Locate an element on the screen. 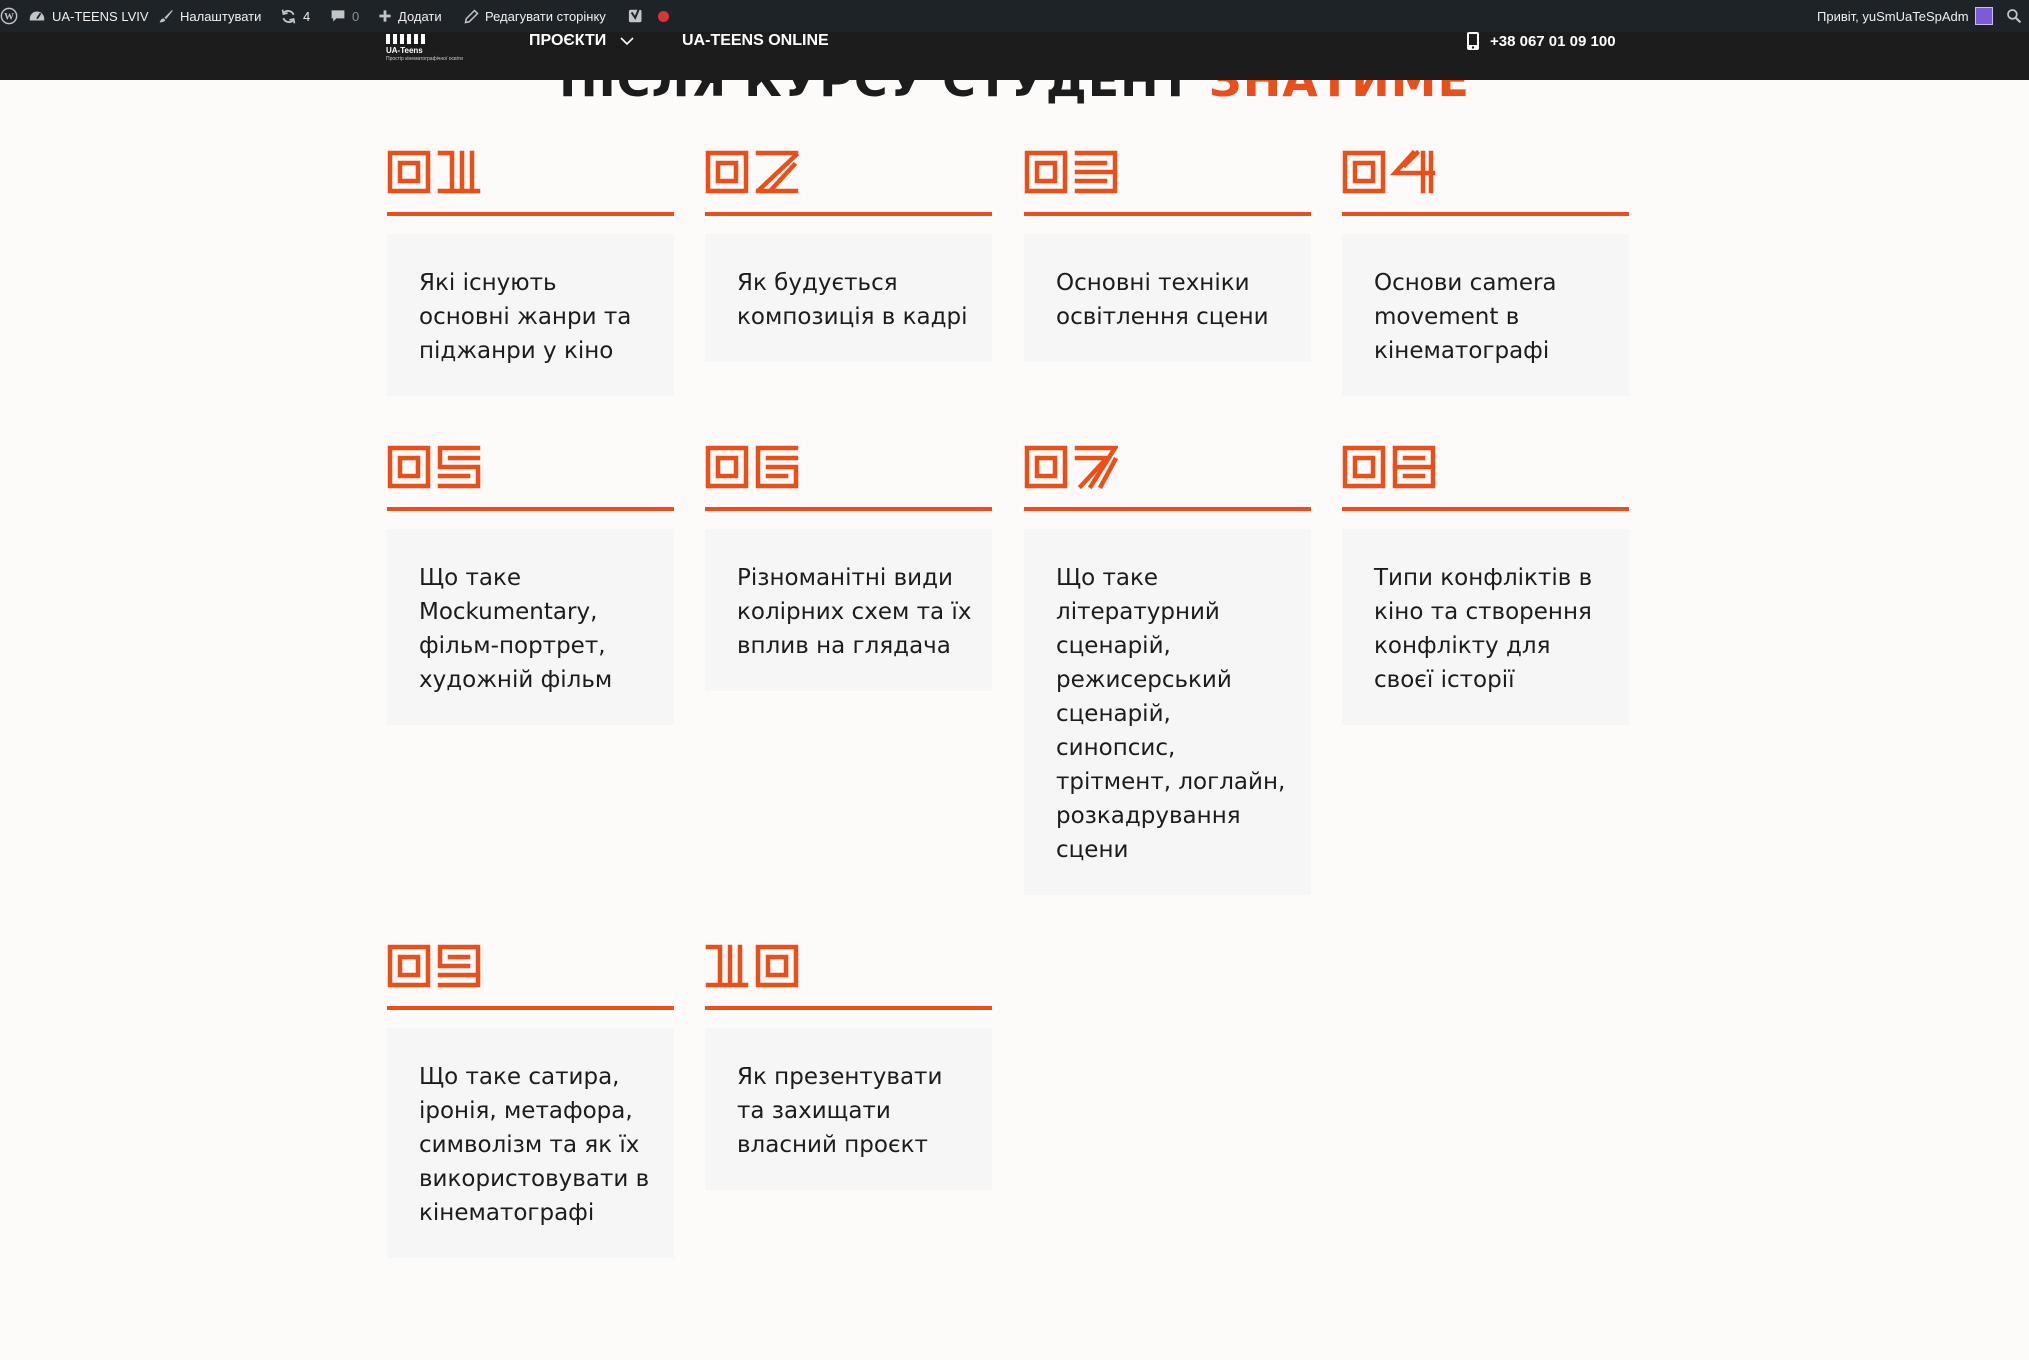 This screenshot has height=1360, width=2029. nav-projects-label: ПРОЄКТИ is located at coordinates (568, 40).